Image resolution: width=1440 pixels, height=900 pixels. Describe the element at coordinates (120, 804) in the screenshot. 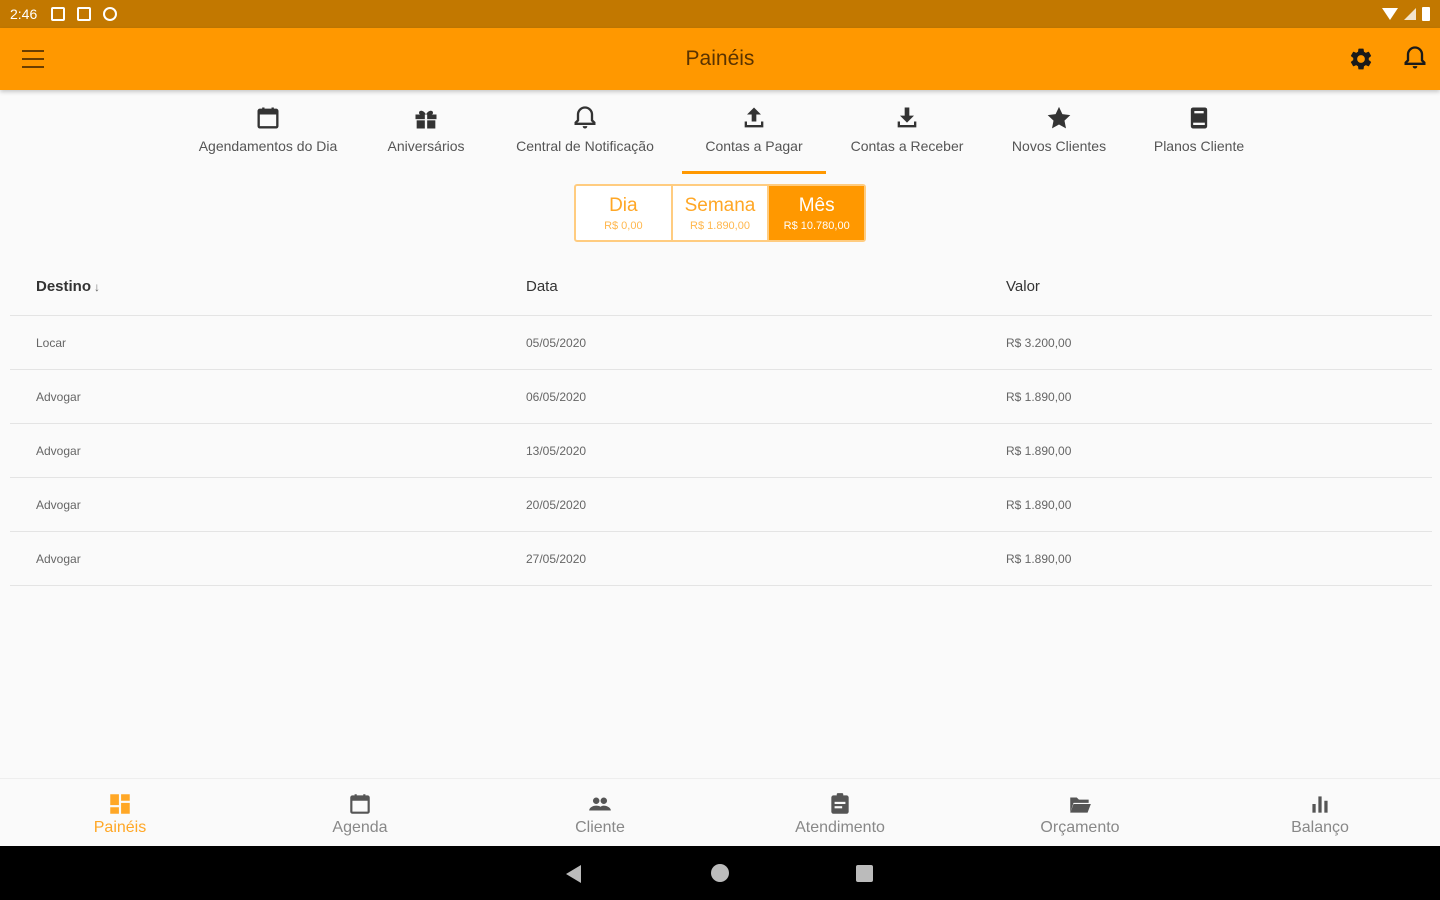

I see `dashboard-icon` at that location.